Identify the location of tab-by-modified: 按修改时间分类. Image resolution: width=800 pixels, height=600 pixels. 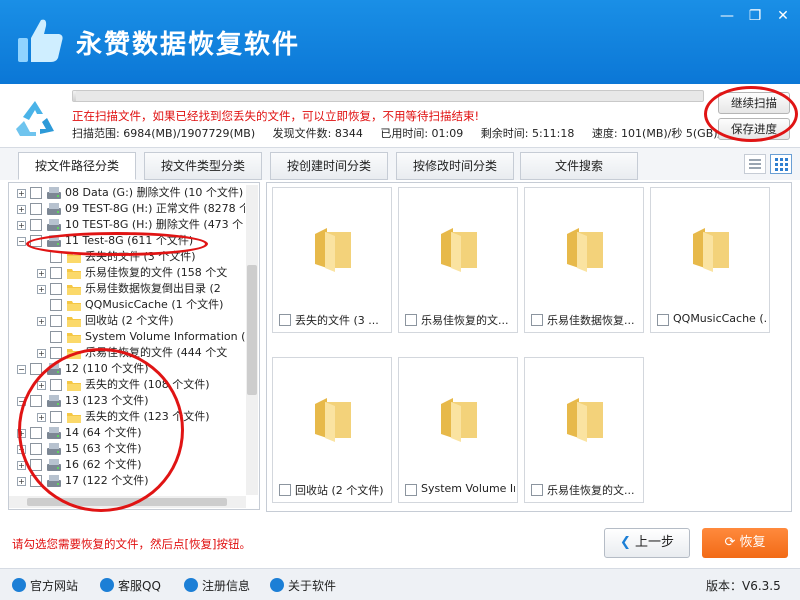
(455, 166).